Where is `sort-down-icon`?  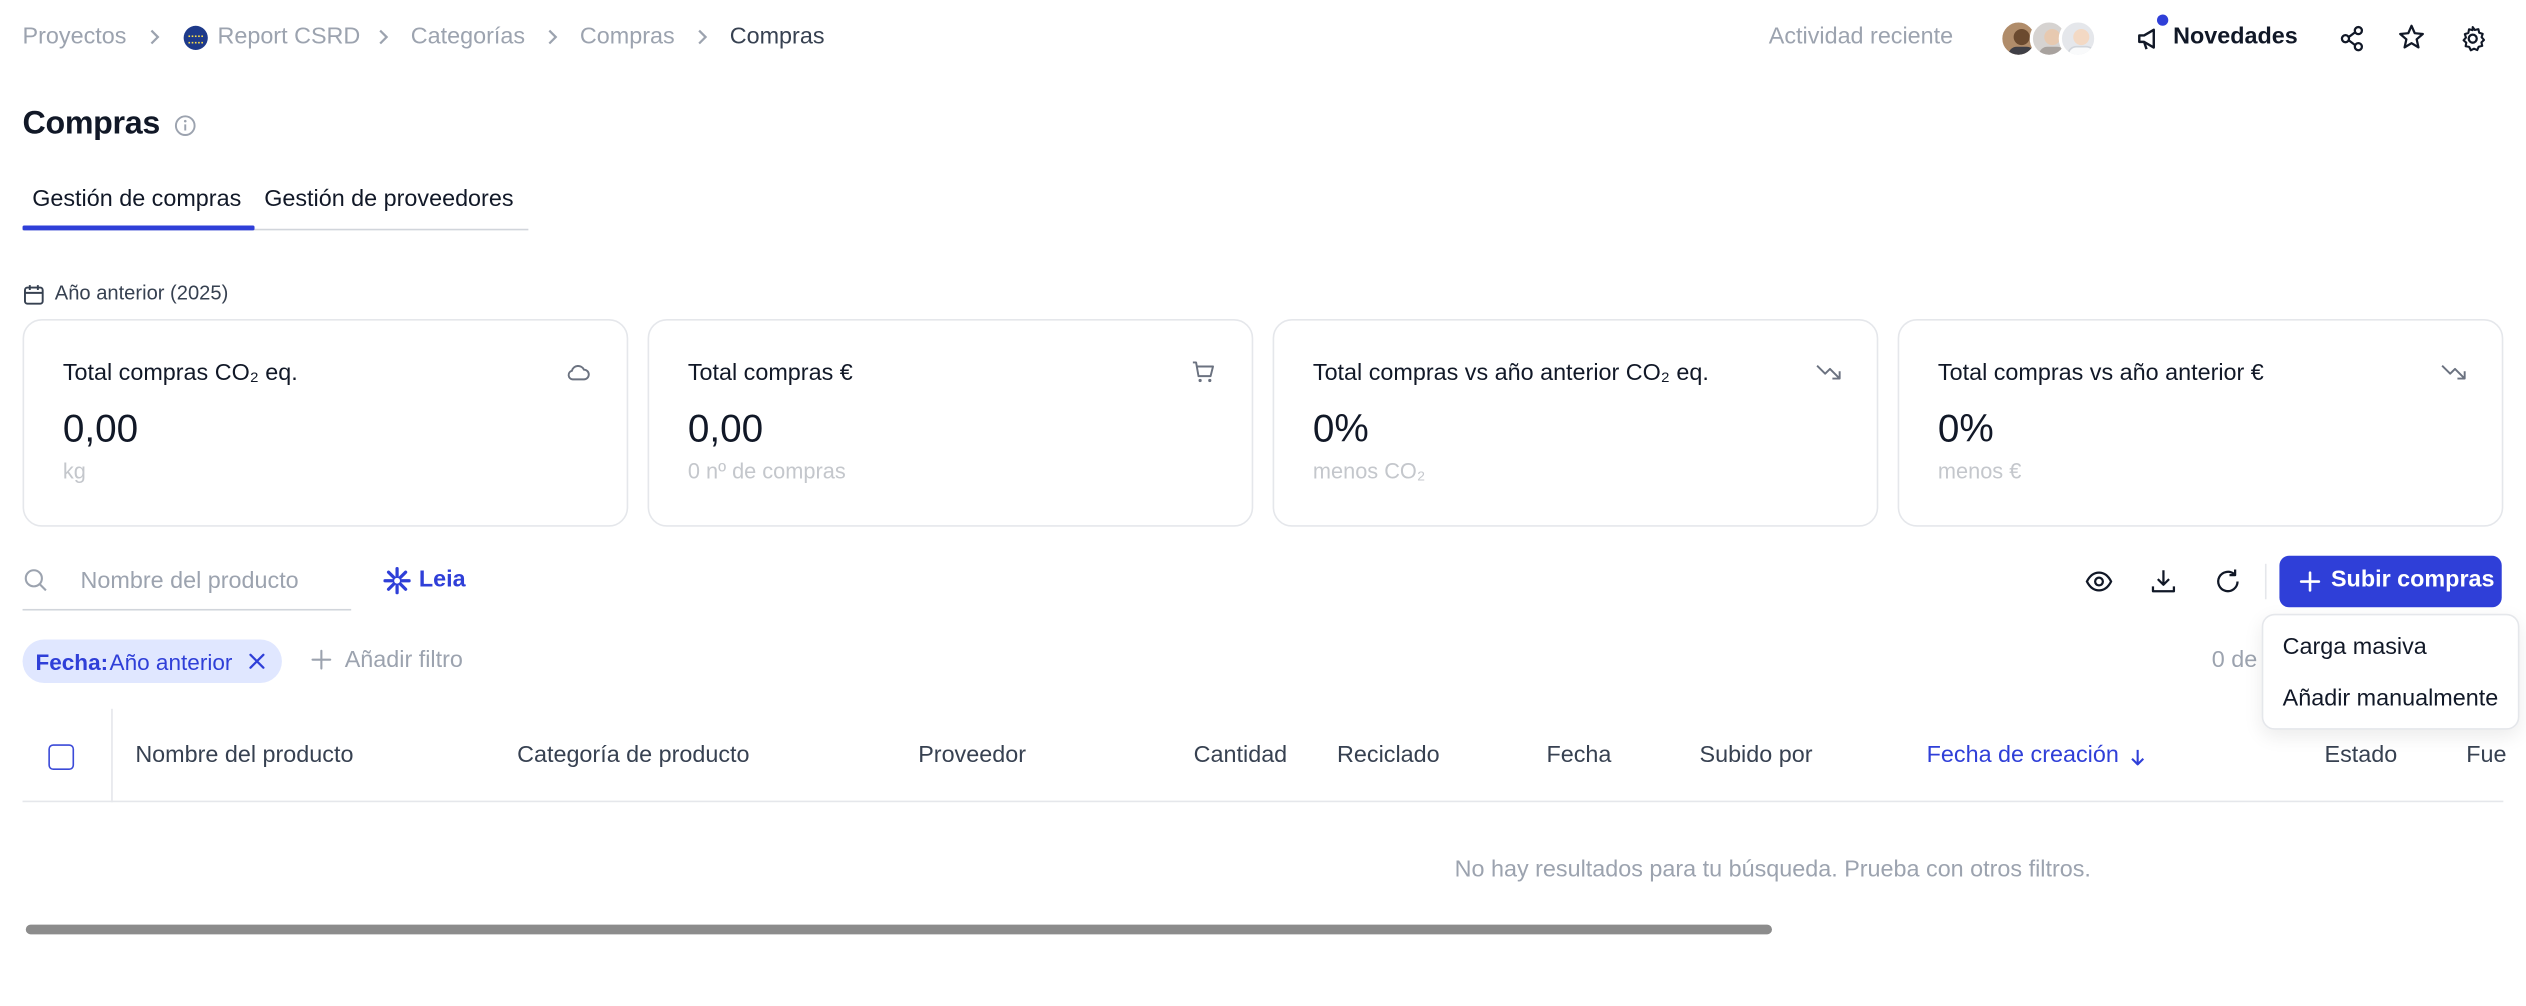 sort-down-icon is located at coordinates (2138, 757).